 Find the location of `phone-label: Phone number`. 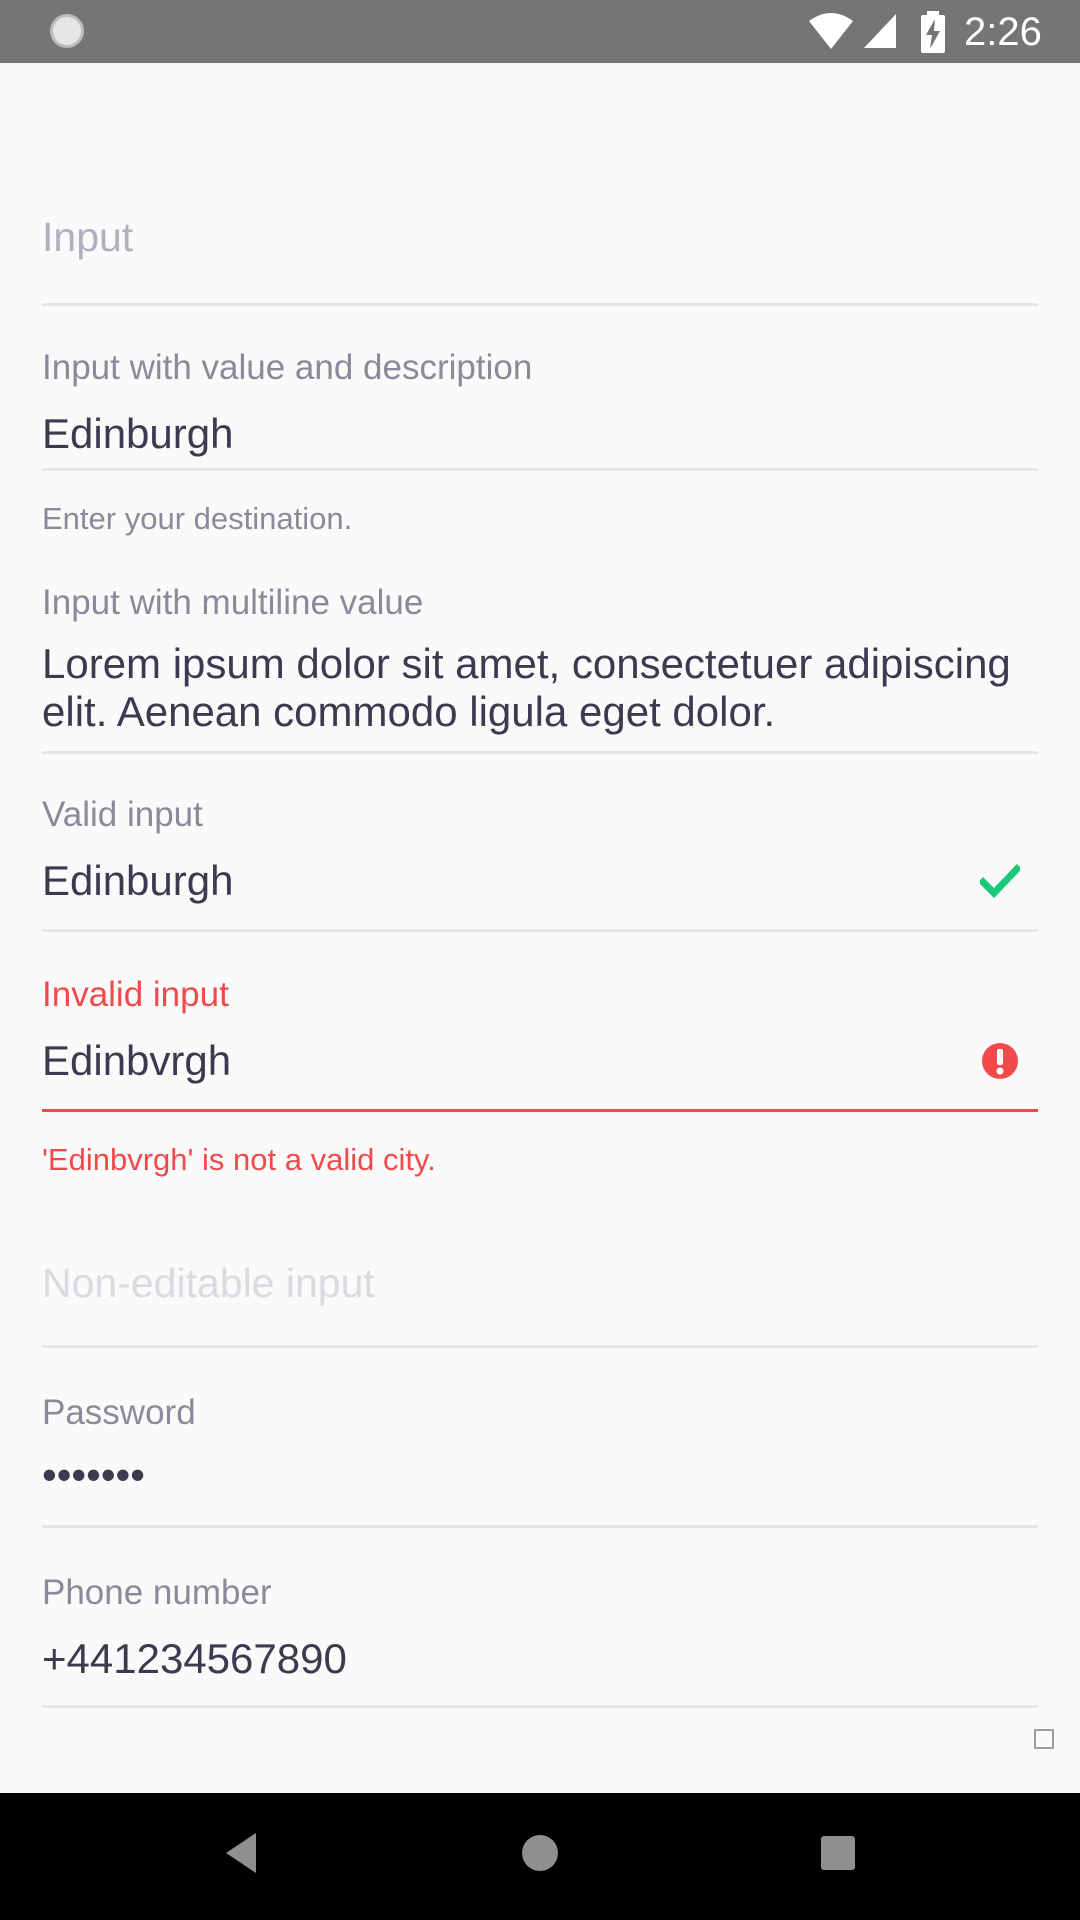

phone-label: Phone number is located at coordinates (157, 1592).